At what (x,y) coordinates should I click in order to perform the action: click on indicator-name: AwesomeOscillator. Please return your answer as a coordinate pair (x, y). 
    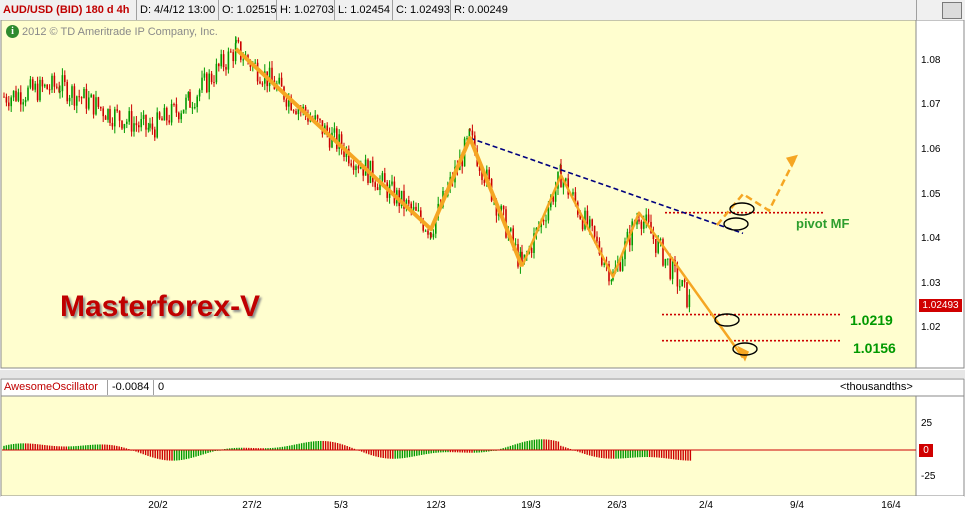
    Looking at the image, I should click on (51, 387).